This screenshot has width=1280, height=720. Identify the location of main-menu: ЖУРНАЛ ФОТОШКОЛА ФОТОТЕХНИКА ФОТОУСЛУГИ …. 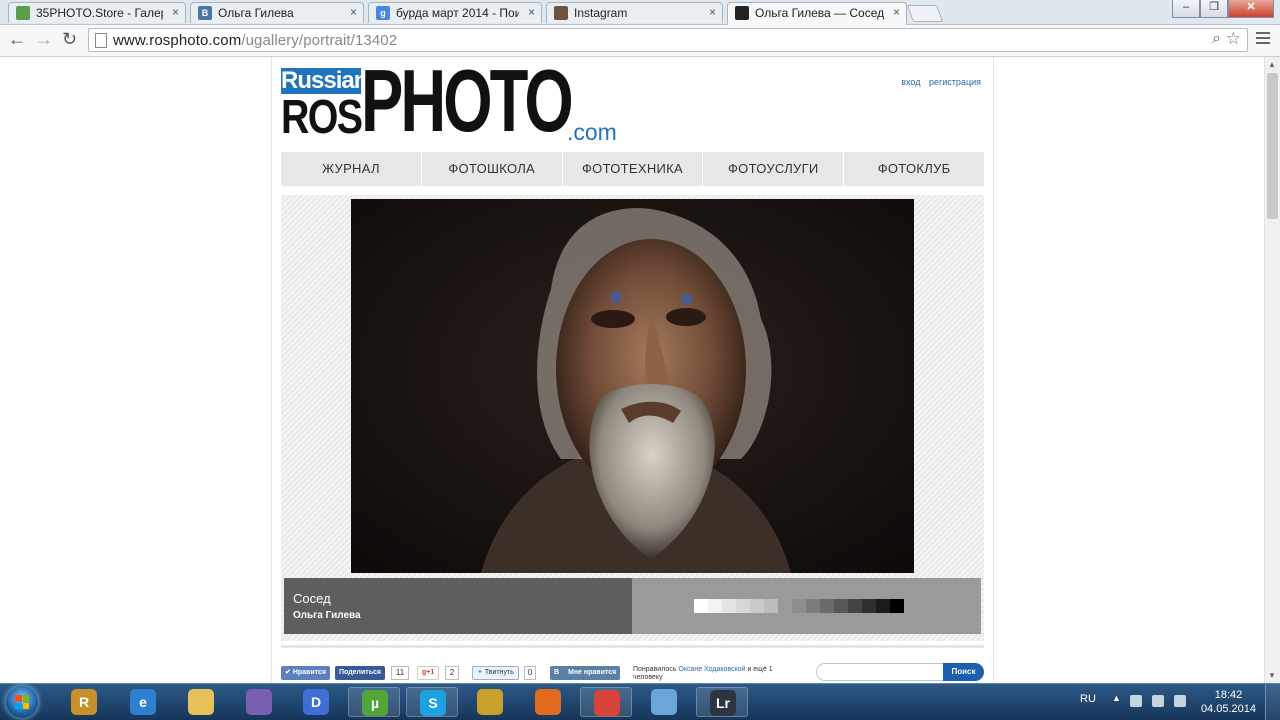
(632, 169).